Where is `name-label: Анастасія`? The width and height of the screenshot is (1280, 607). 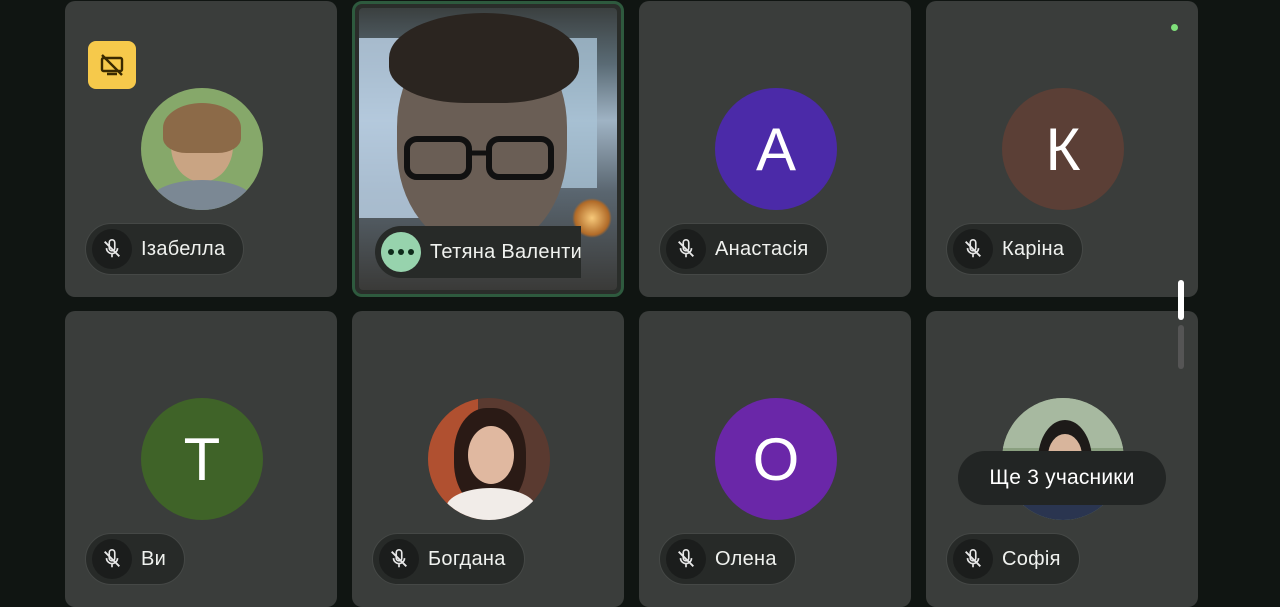
name-label: Анастасія is located at coordinates (743, 249).